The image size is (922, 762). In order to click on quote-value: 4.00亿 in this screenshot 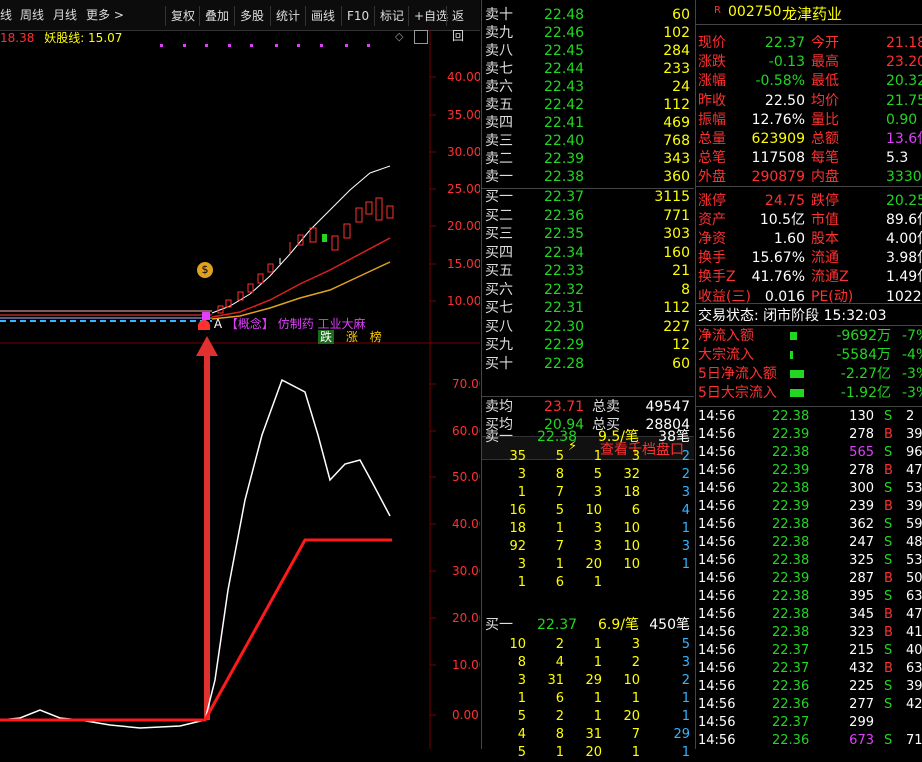, I will do `click(904, 239)`.